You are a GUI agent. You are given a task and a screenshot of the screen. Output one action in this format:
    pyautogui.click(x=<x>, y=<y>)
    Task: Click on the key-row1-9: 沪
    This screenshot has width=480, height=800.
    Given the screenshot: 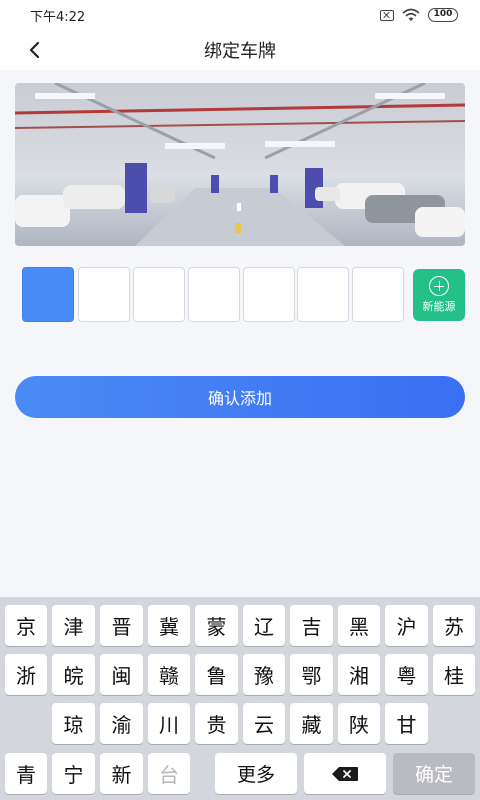 What is the action you would take?
    pyautogui.click(x=406, y=625)
    